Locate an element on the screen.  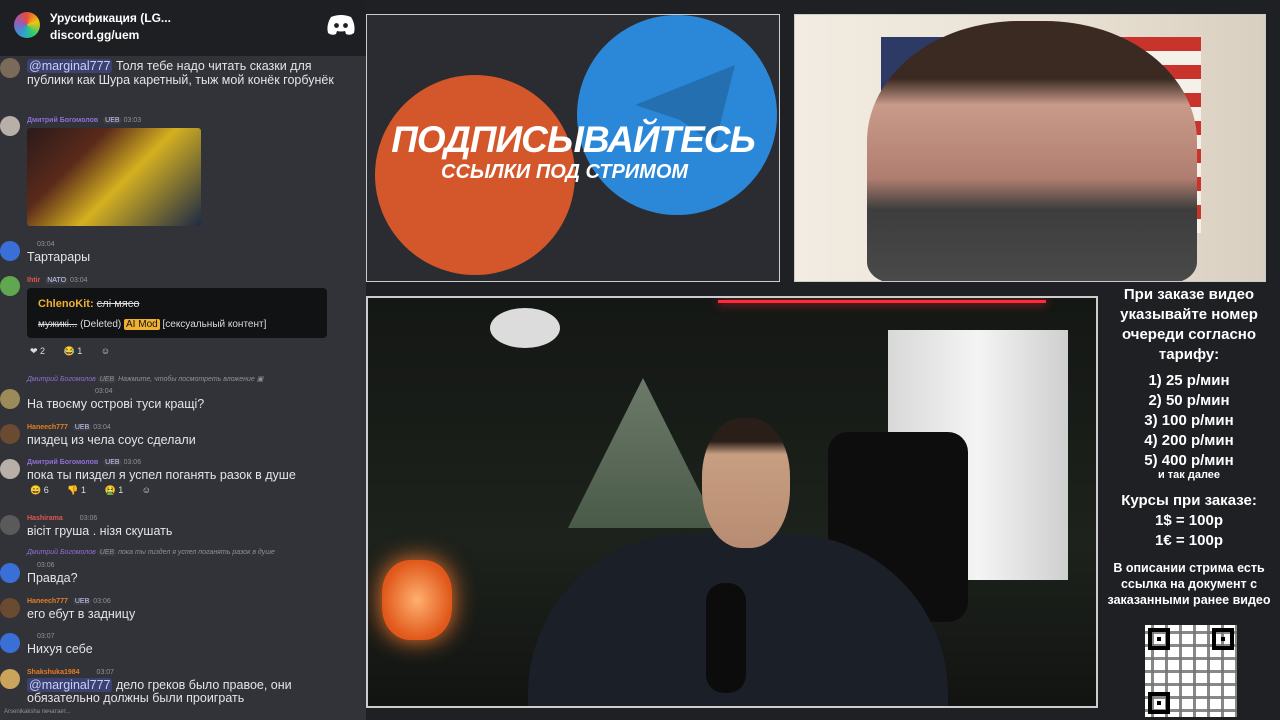
reaction: 😄 6 is located at coordinates (43, 490).